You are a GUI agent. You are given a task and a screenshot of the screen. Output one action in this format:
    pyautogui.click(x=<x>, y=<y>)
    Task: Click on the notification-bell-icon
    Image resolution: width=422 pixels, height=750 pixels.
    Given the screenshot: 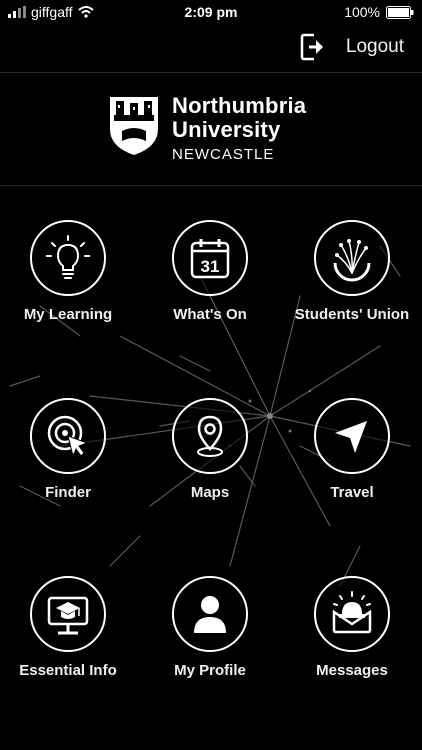 What is the action you would take?
    pyautogui.click(x=352, y=612)
    